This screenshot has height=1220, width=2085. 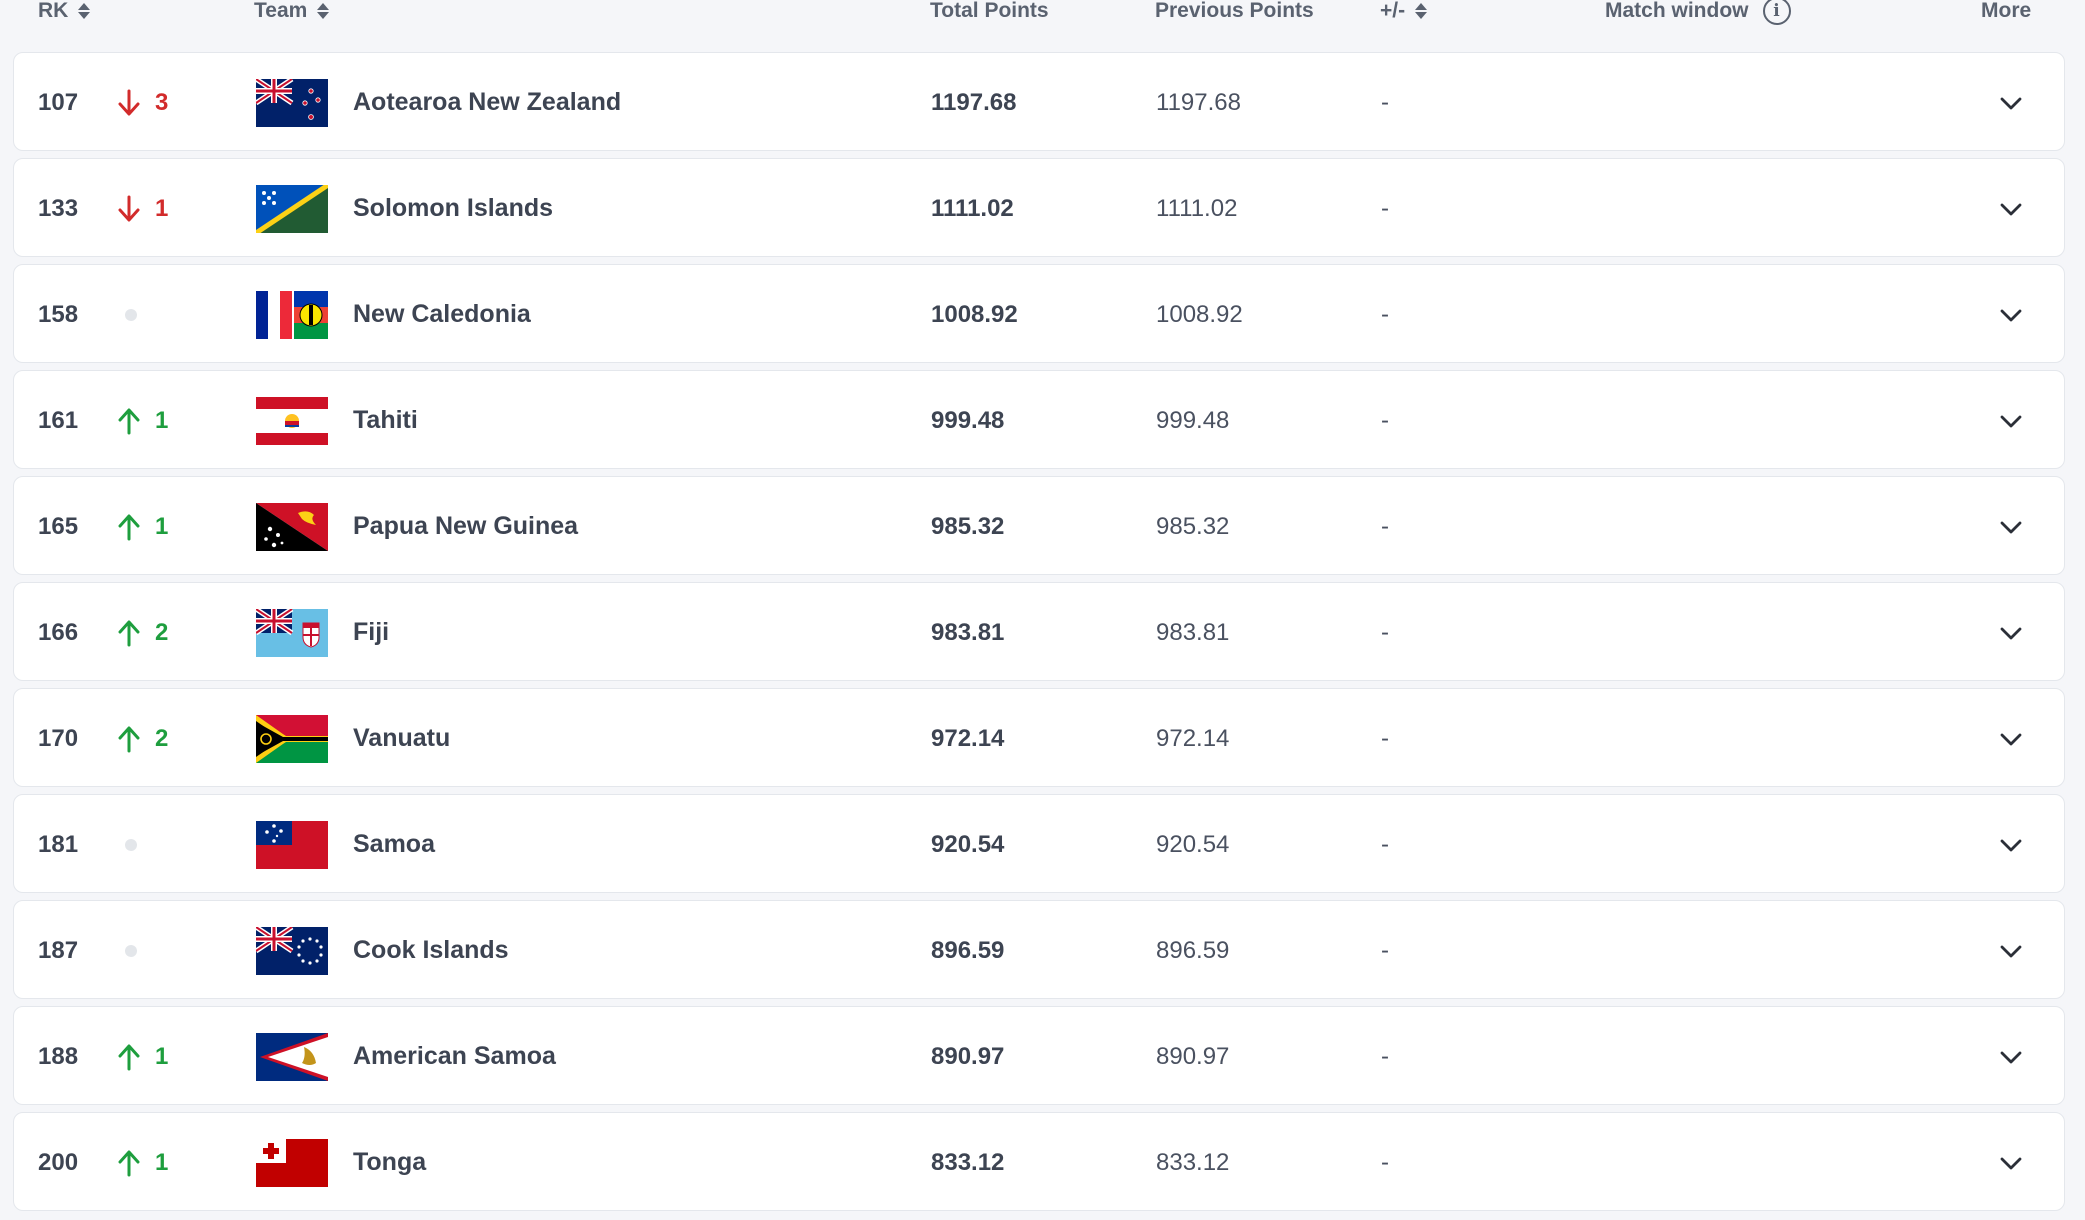 What do you see at coordinates (58, 102) in the screenshot?
I see `rank: 107` at bounding box center [58, 102].